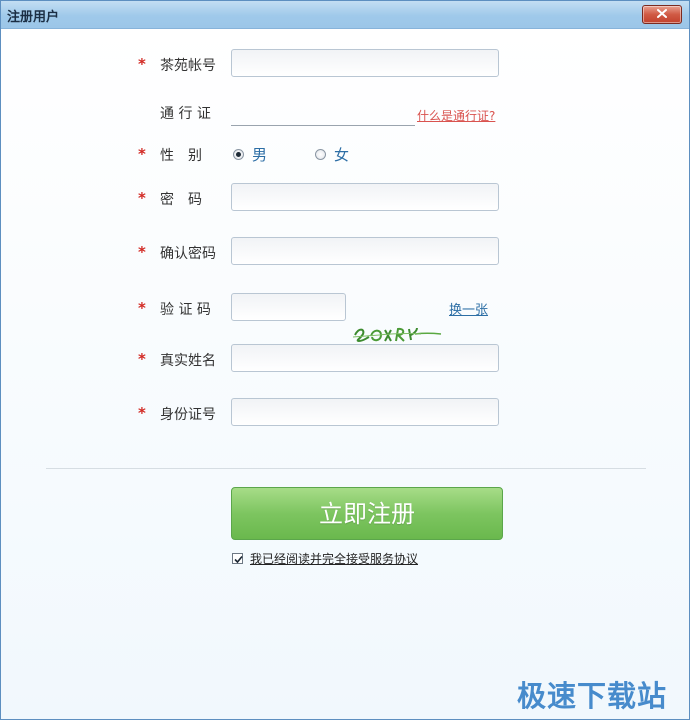  What do you see at coordinates (365, 358) in the screenshot?
I see `real-name-input` at bounding box center [365, 358].